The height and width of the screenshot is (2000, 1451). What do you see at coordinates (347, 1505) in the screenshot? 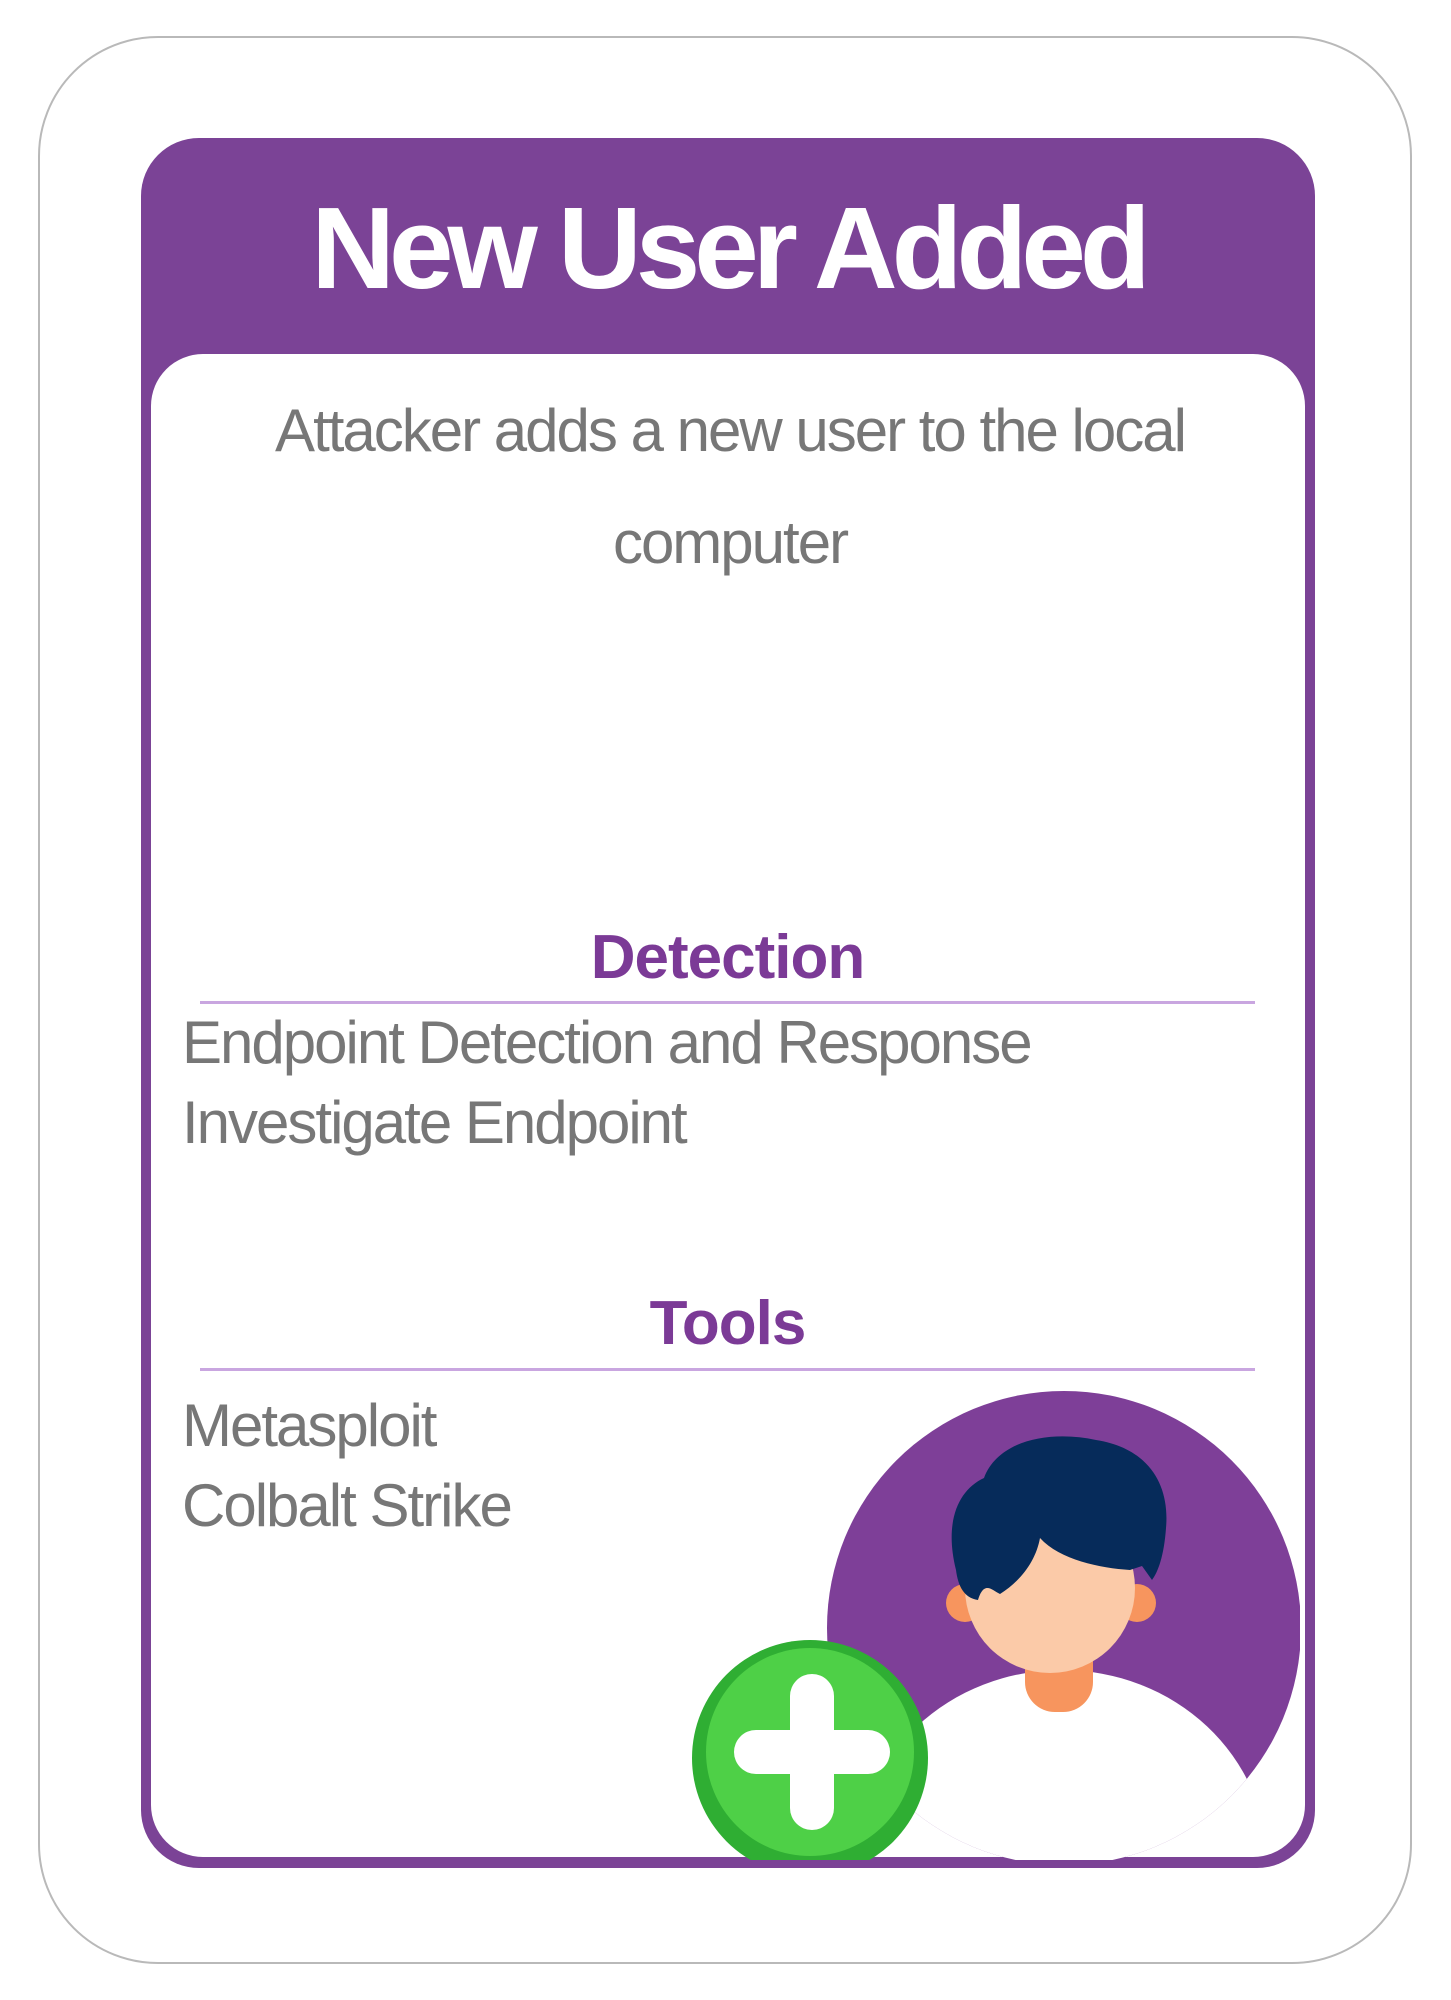
I see `tools-item: Colbalt Strike` at bounding box center [347, 1505].